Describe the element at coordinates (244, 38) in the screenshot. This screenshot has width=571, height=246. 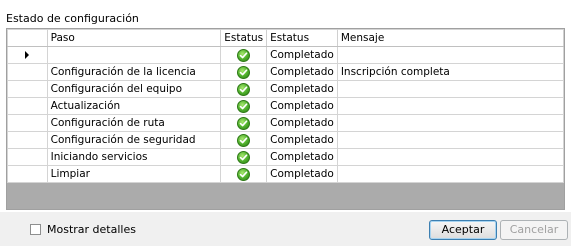
I see `column-header-estatus-icon: Estatus` at that location.